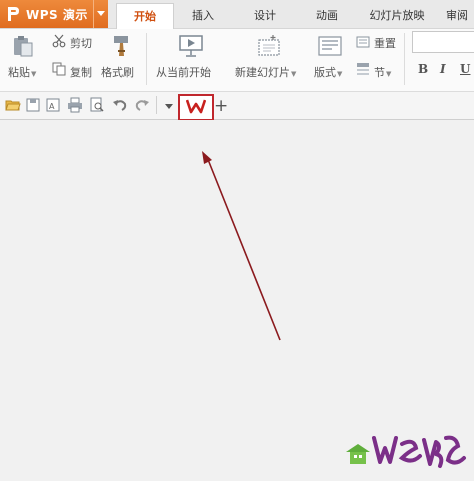  Describe the element at coordinates (19, 72) in the screenshot. I see `paste-label: 粘贴` at that location.